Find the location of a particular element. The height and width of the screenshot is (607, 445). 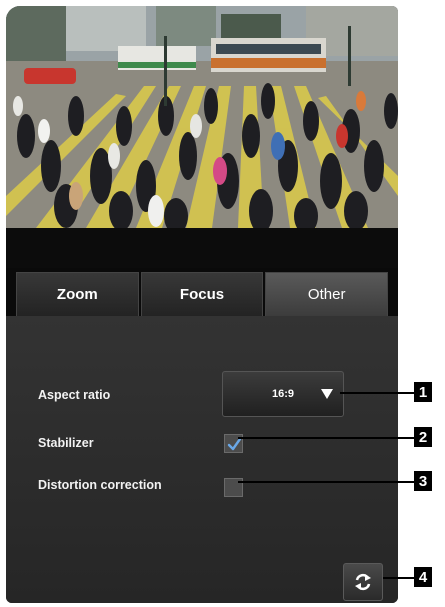

aspect-ratio-value: 16:9 is located at coordinates (283, 394).